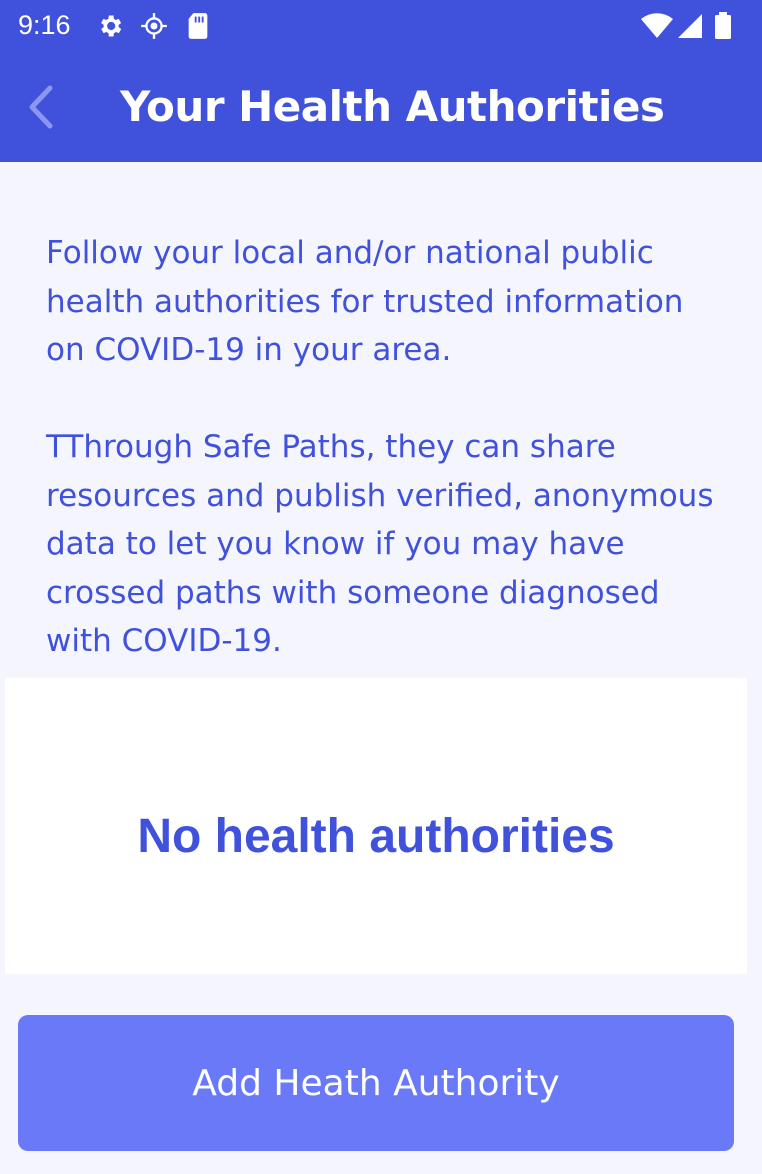  Describe the element at coordinates (690, 26) in the screenshot. I see `cell-signal-icon` at that location.